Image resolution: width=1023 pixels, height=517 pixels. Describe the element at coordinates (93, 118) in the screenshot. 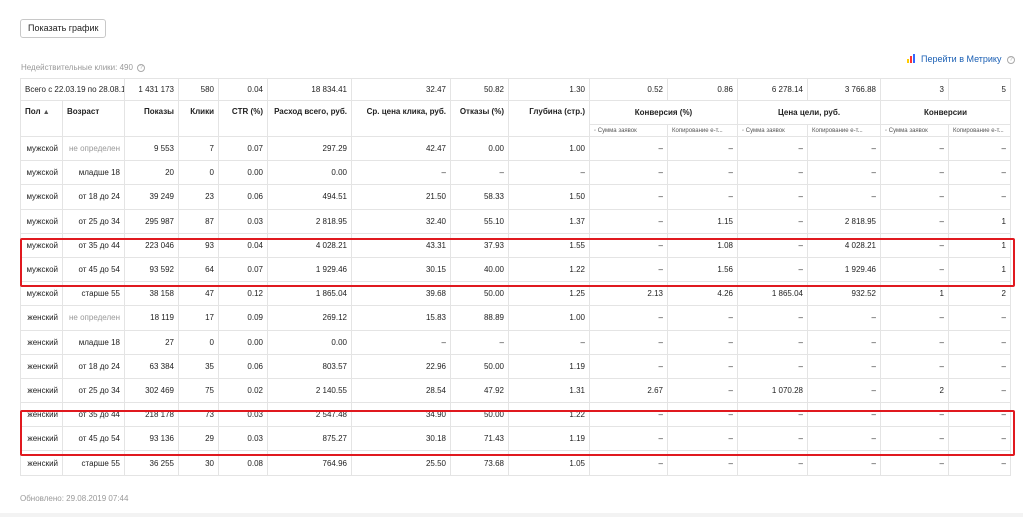

I see `column-header-age: Возраст` at that location.